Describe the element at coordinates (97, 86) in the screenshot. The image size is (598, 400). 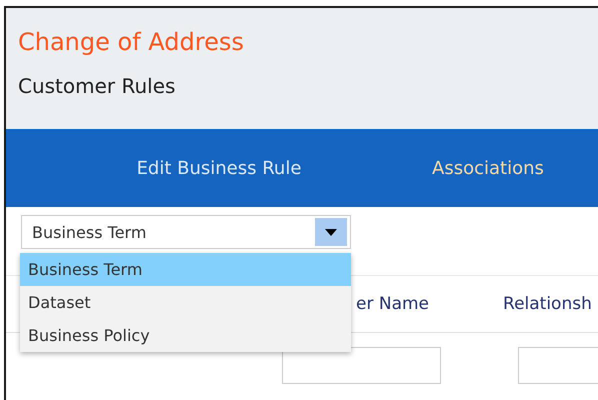
I see `page-subtitle: Customer Rules` at that location.